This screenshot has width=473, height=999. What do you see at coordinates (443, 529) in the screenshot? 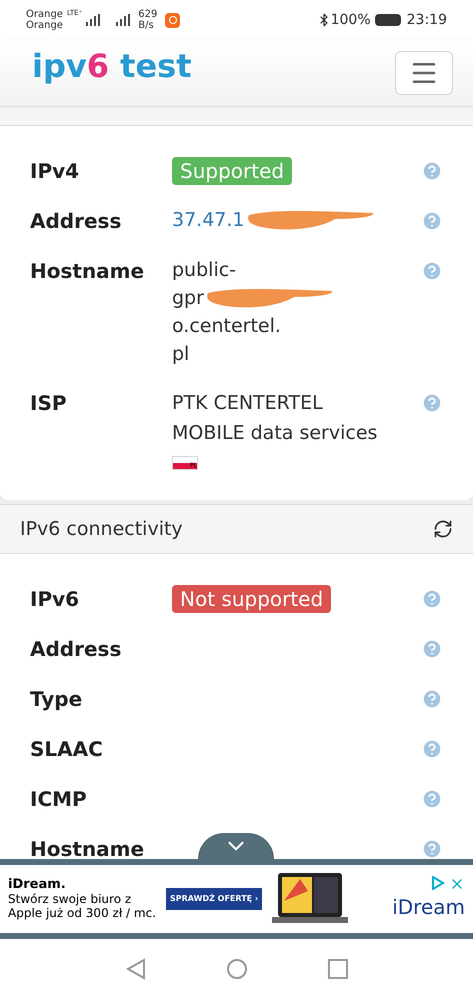
I see `refresh-icon` at bounding box center [443, 529].